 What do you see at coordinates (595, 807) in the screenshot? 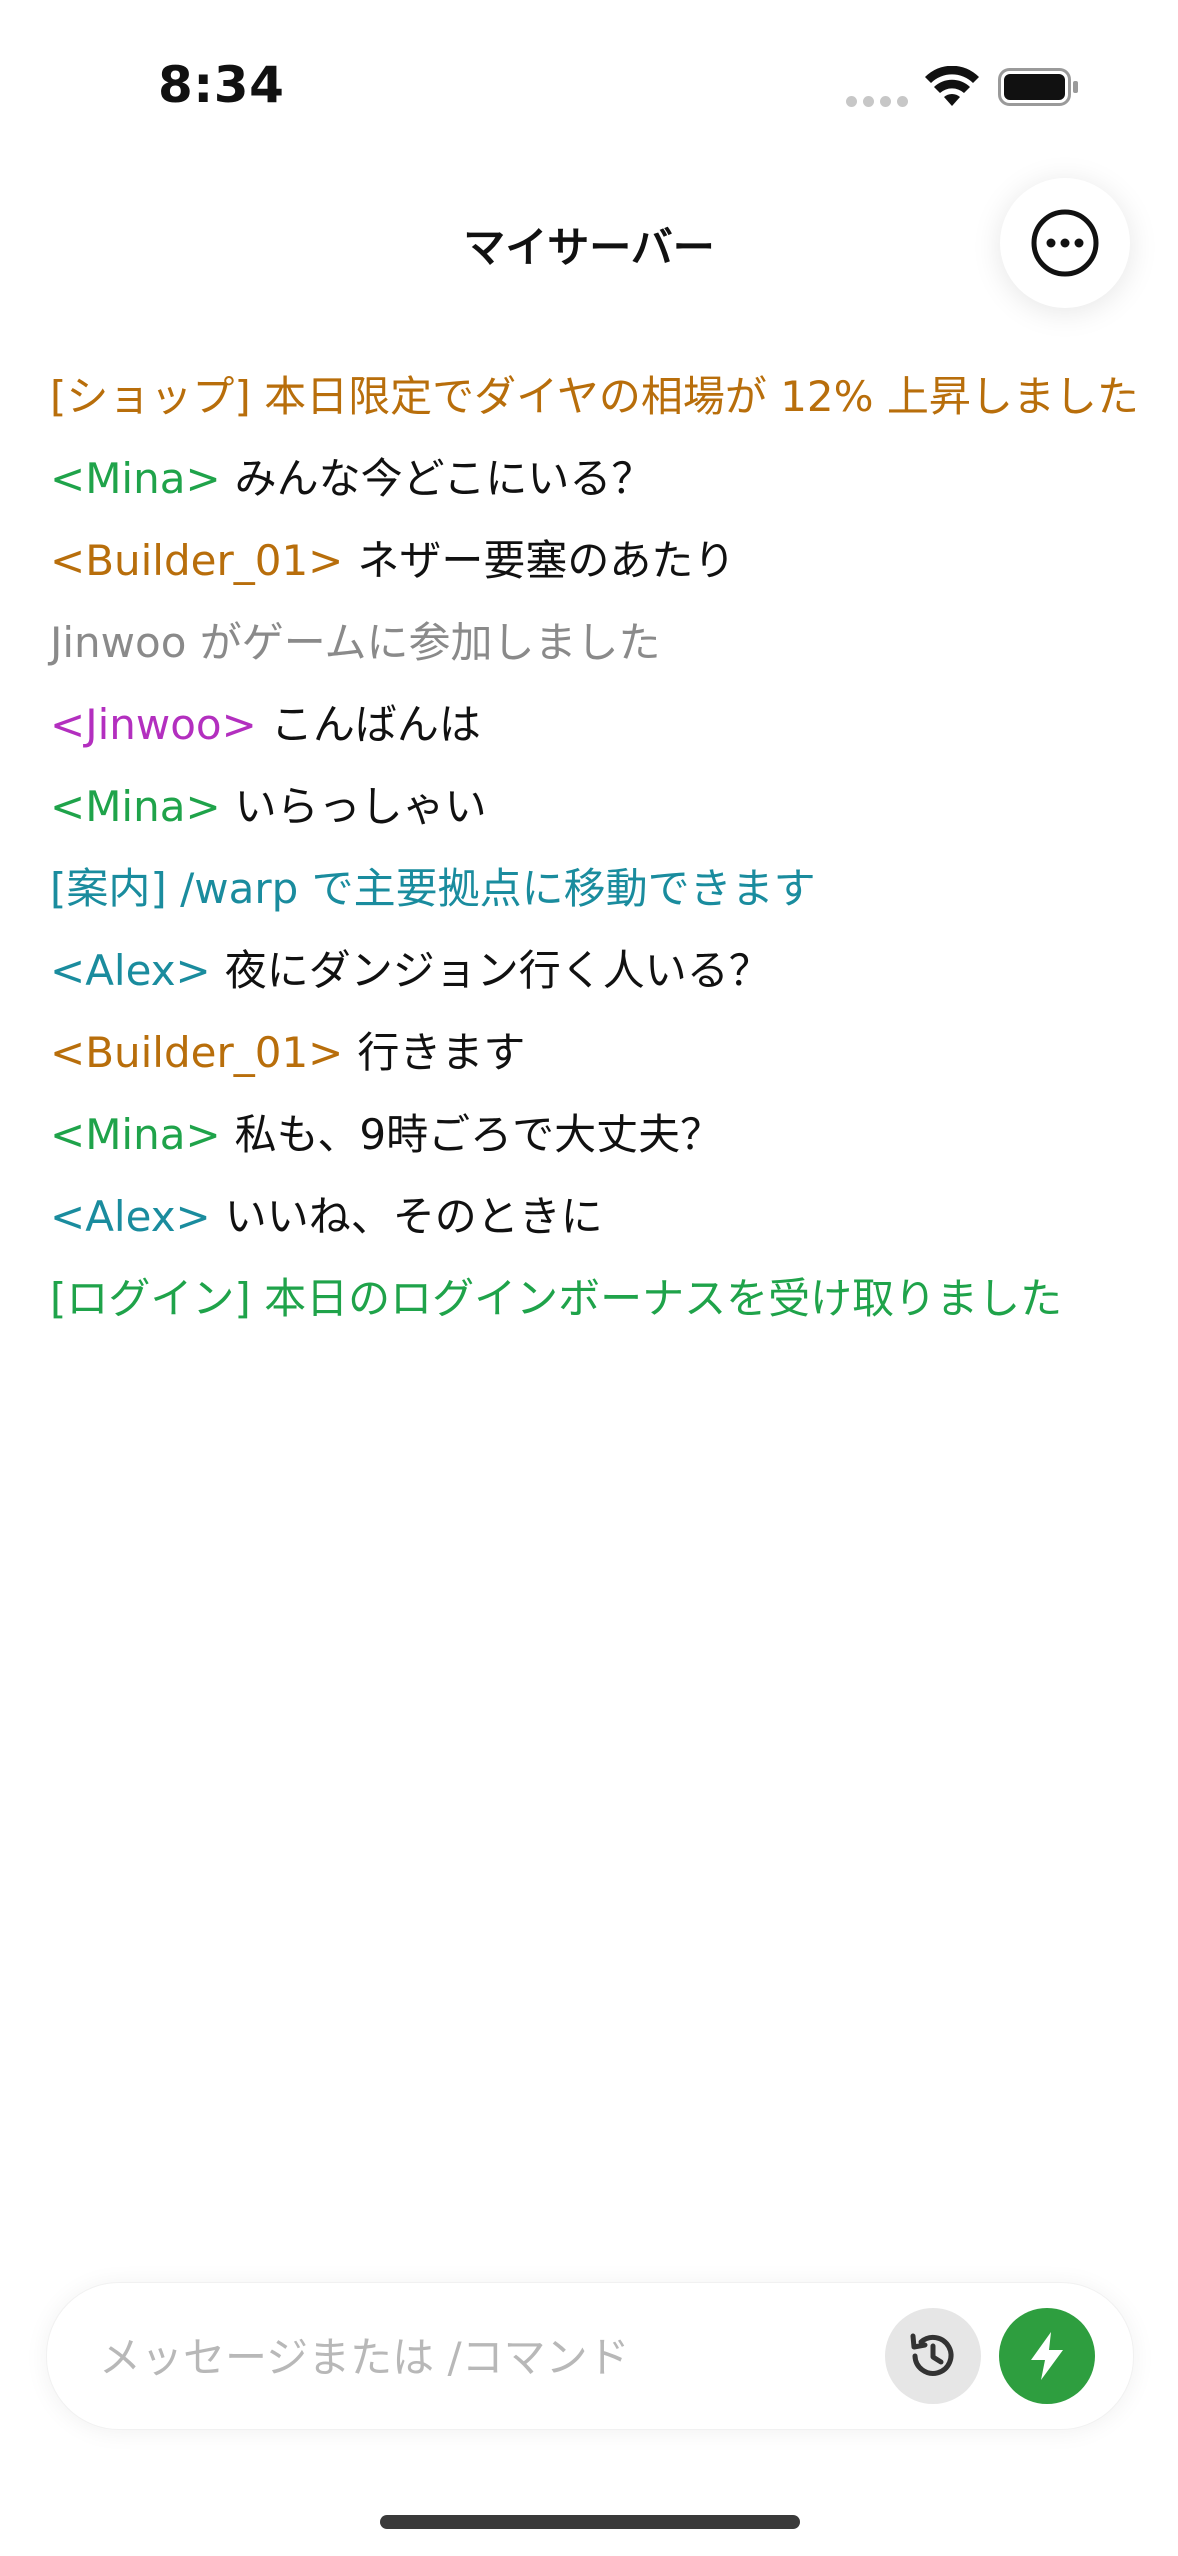
I see `chat-message: <Mina> いらっしゃい` at bounding box center [595, 807].